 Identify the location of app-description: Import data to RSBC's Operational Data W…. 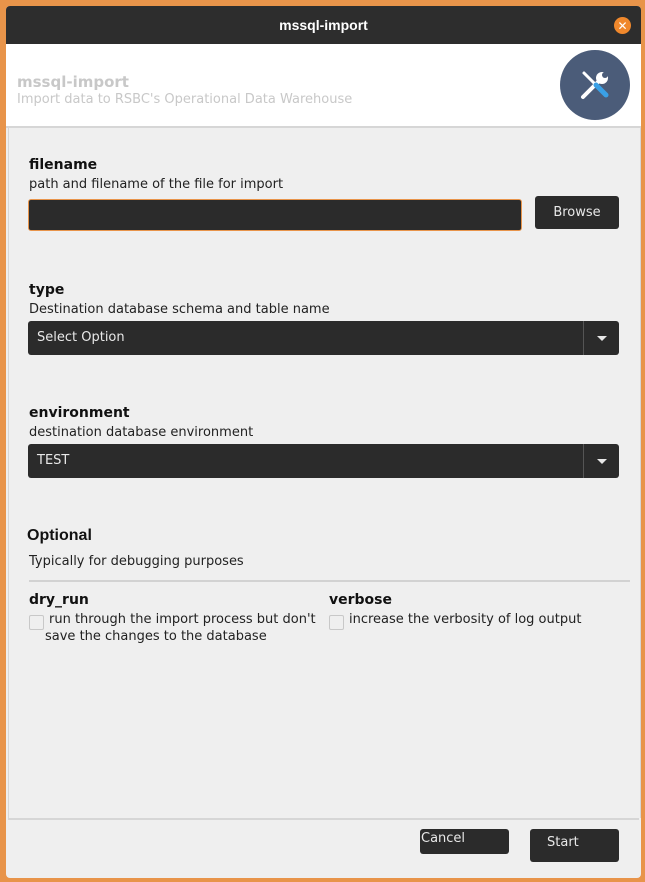
(185, 99).